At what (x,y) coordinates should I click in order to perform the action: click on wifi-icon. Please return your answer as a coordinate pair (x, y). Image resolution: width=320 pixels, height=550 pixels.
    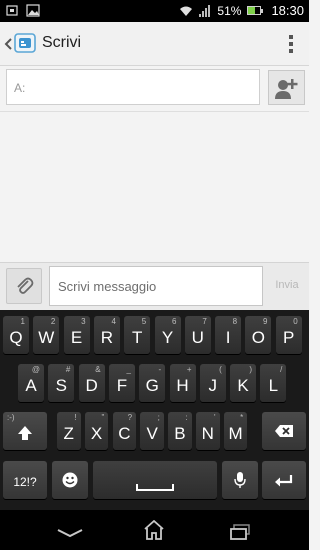
    Looking at the image, I should click on (186, 11).